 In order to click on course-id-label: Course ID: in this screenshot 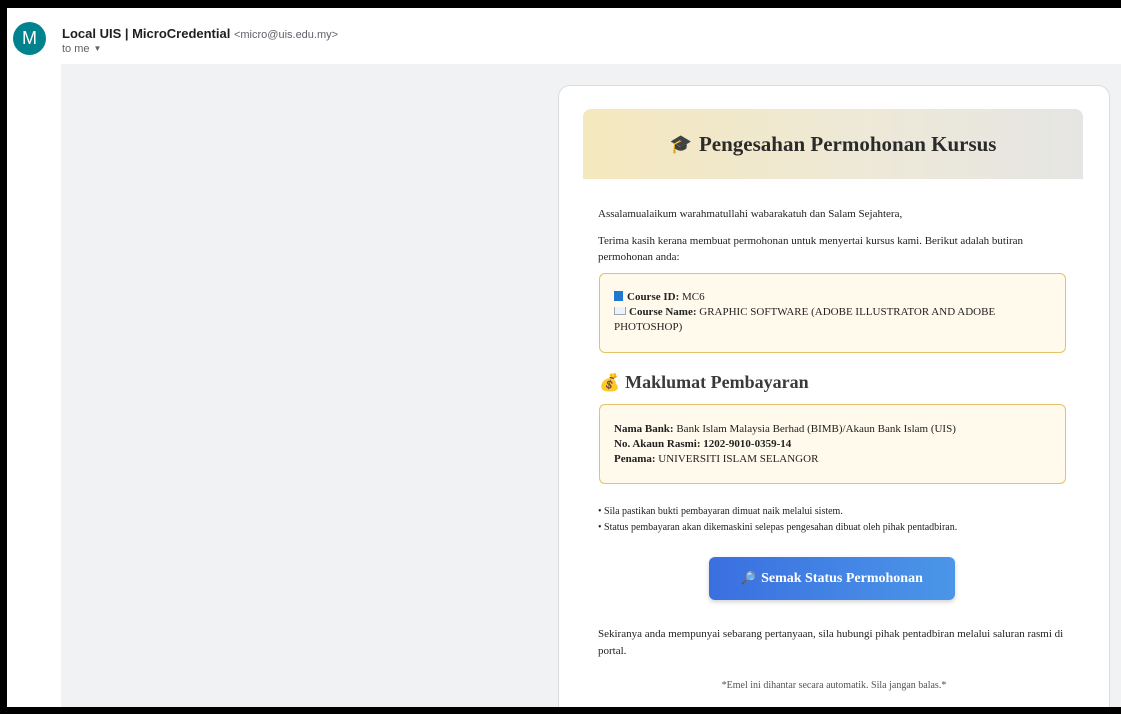, I will do `click(653, 297)`.